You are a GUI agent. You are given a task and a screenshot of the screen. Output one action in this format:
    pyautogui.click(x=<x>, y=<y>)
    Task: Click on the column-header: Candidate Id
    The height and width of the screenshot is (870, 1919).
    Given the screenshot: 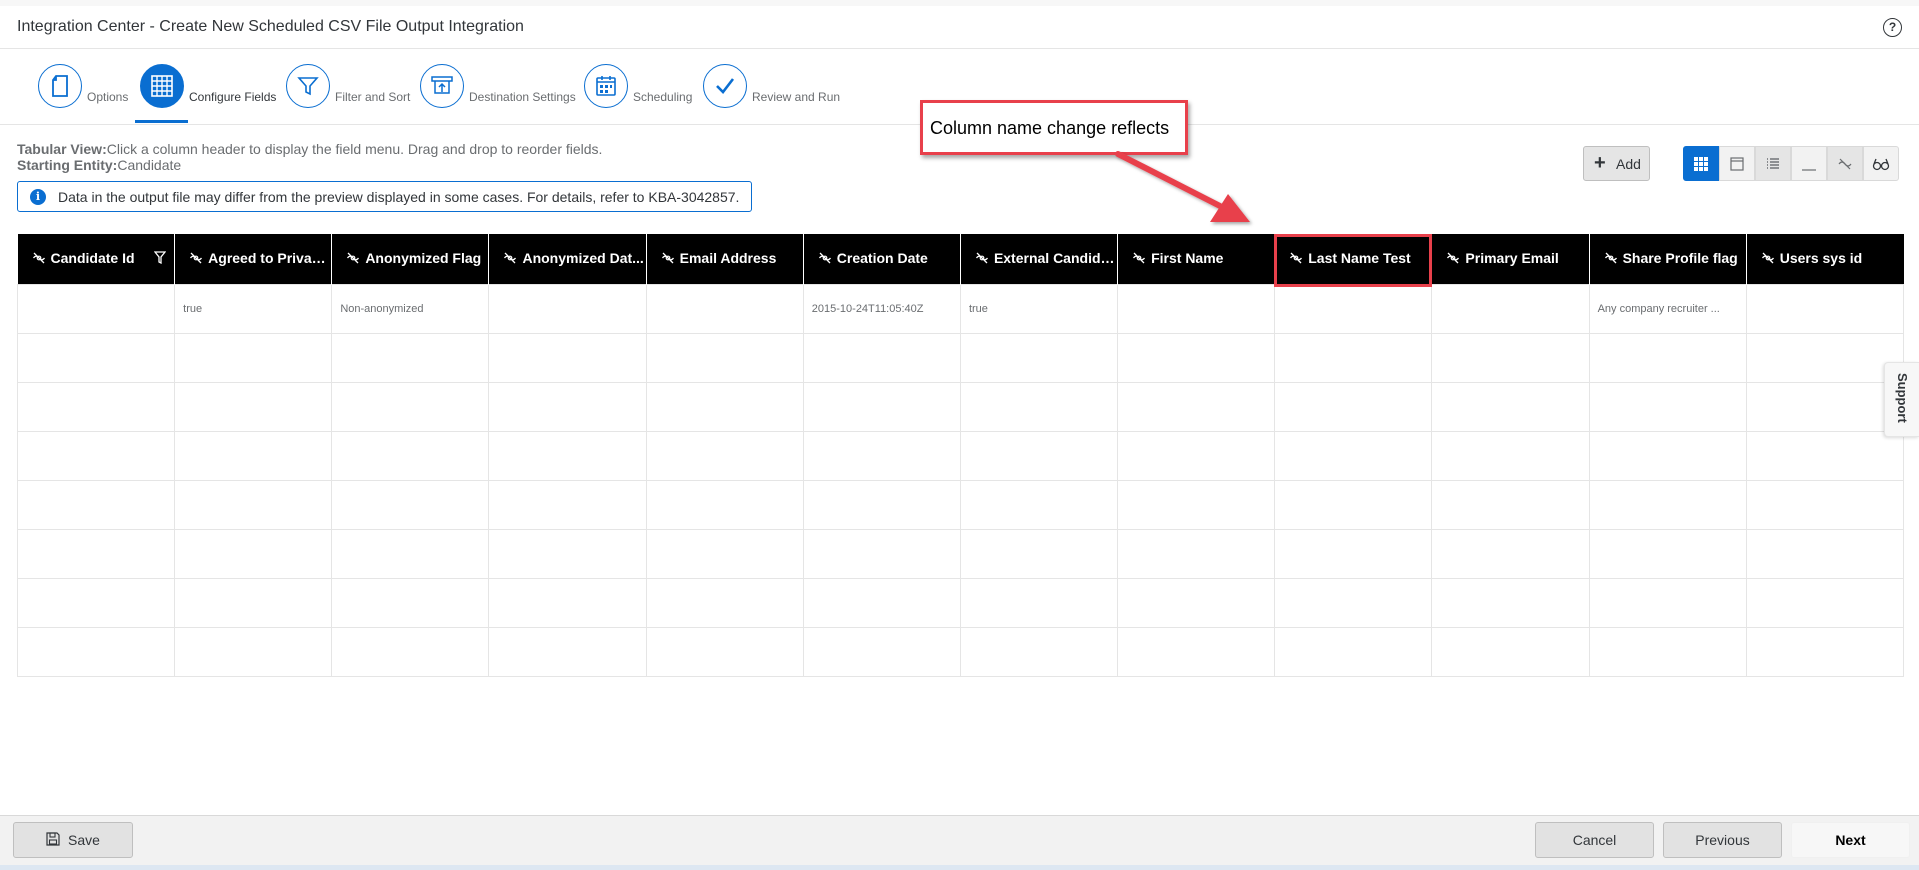 What is the action you would take?
    pyautogui.click(x=96, y=259)
    